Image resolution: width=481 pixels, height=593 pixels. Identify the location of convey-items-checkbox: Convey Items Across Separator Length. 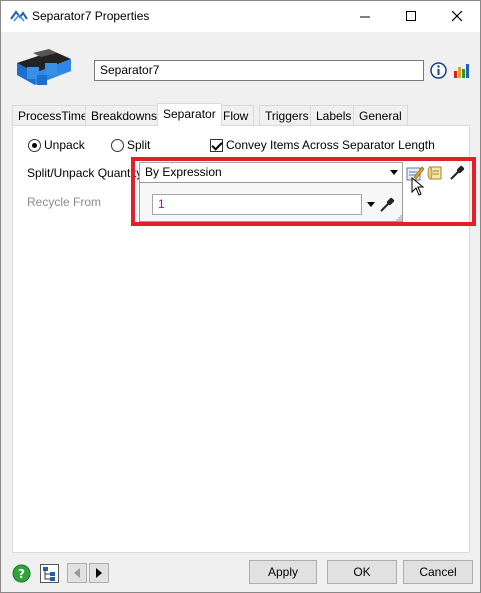
(322, 145).